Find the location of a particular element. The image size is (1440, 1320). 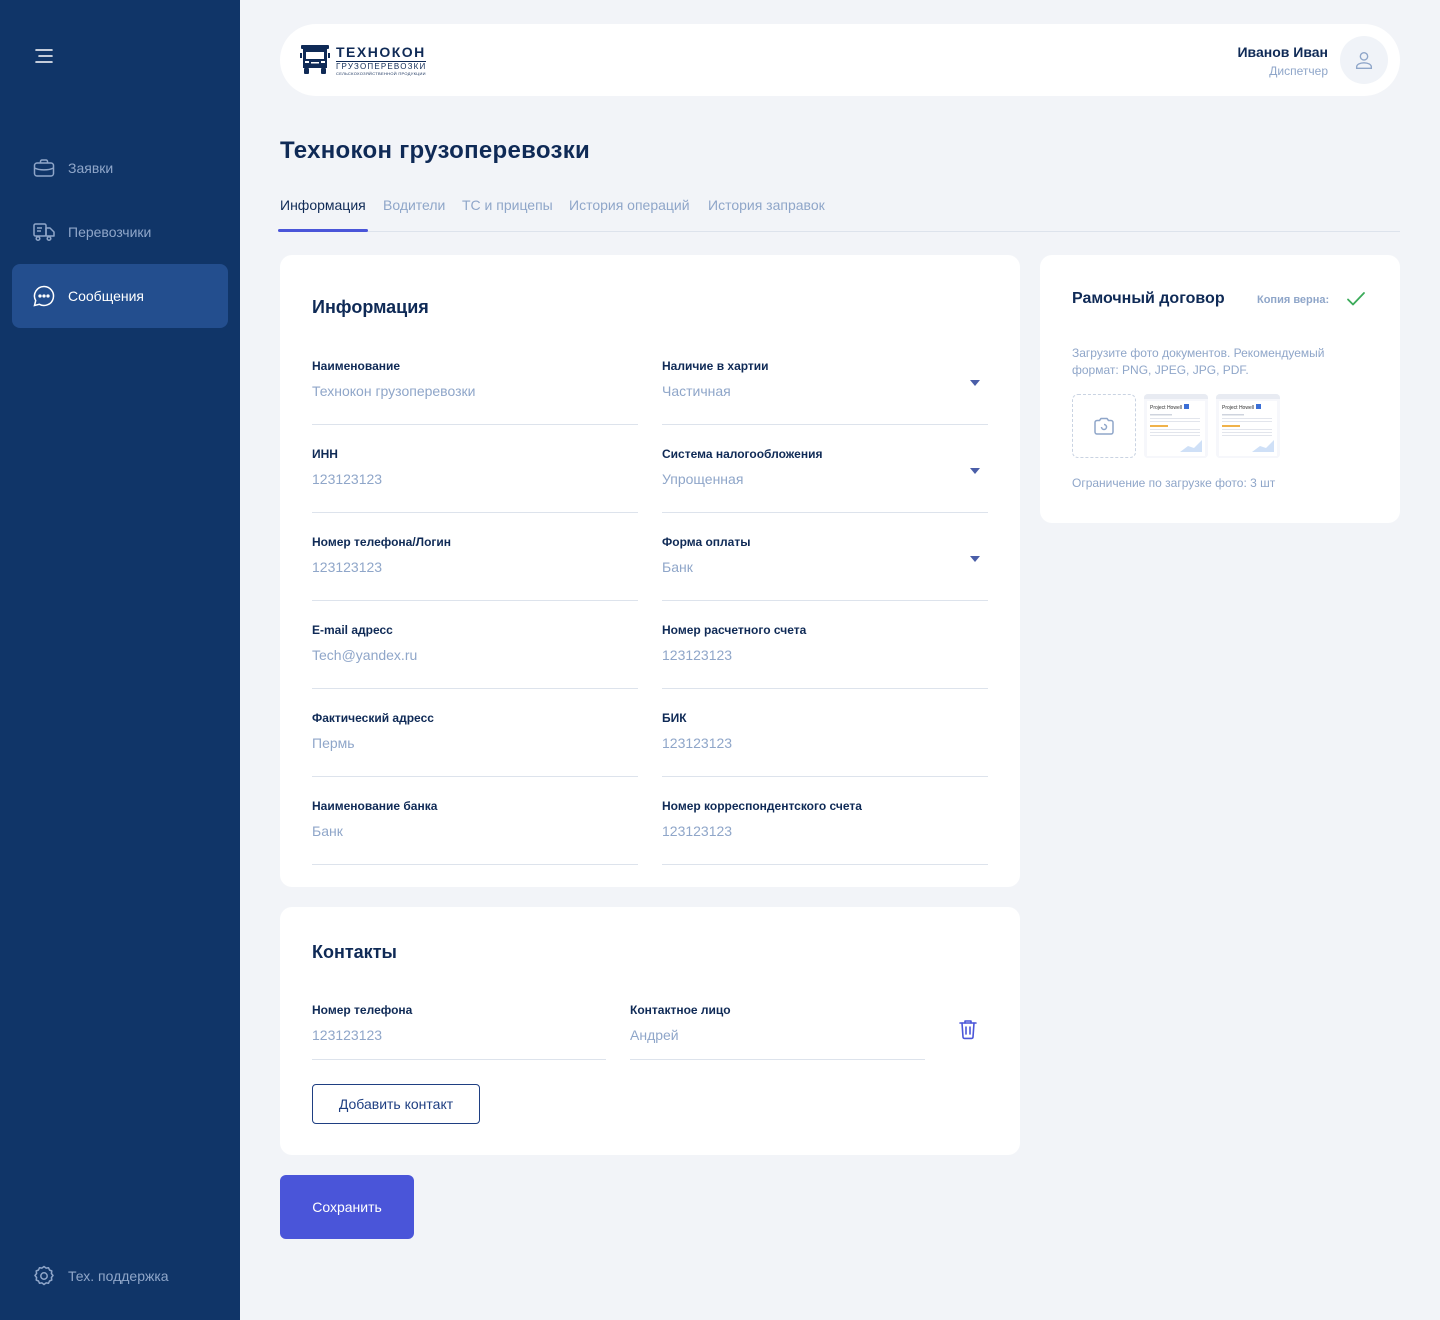

user-role: Диспетчер is located at coordinates (1298, 71).